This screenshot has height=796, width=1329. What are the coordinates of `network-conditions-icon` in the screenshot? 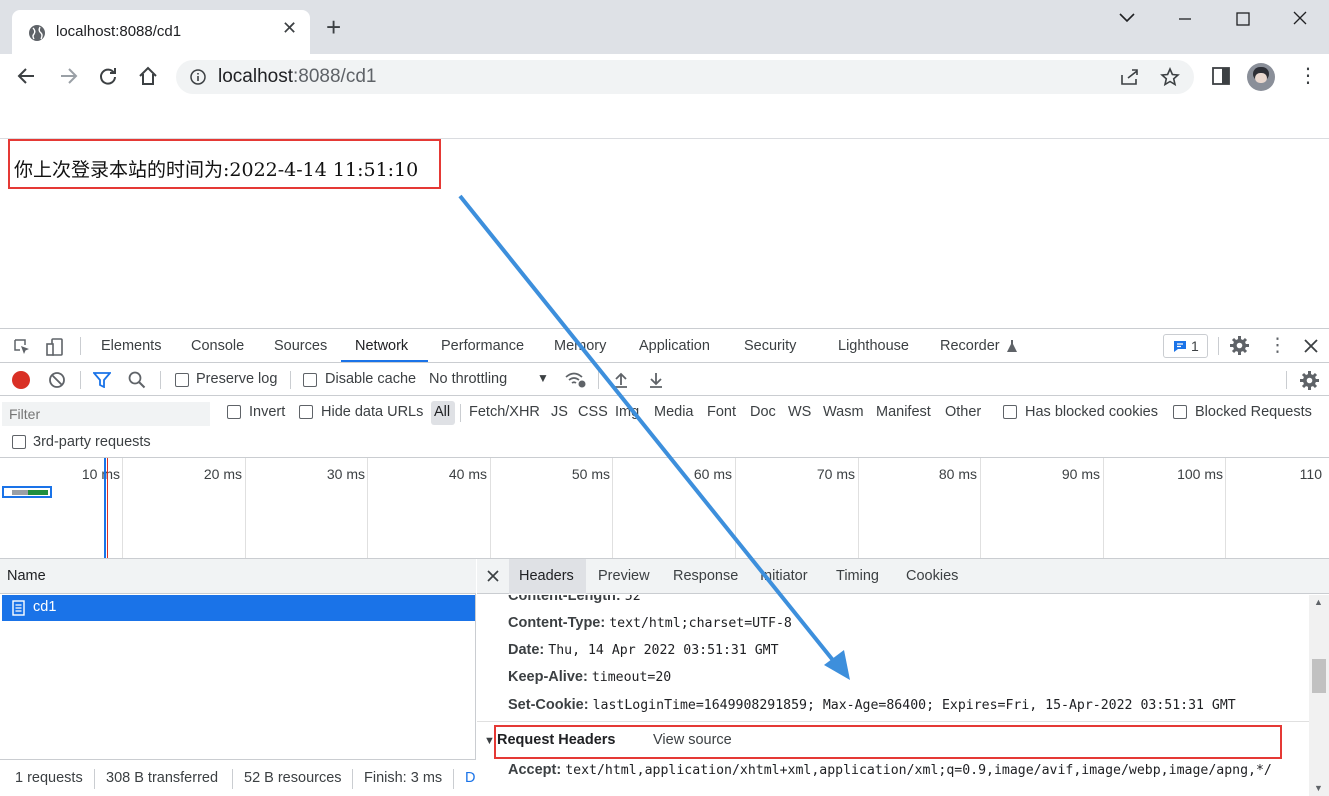 It's located at (576, 380).